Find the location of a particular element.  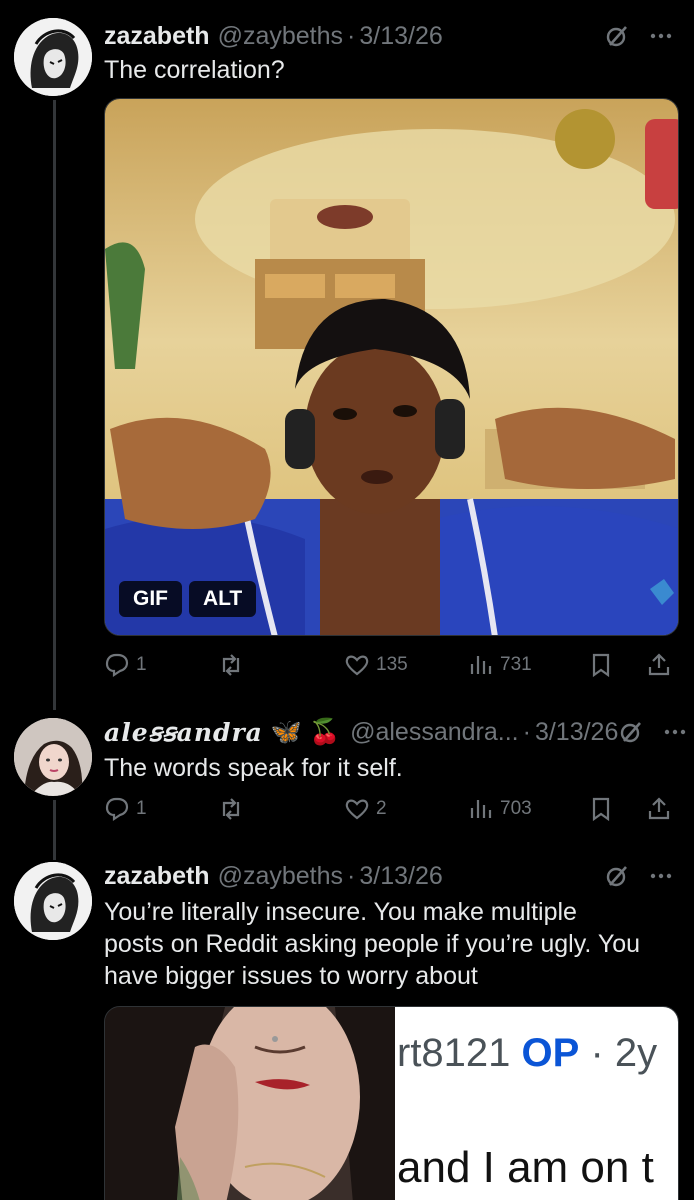

gif-badge: GIF is located at coordinates (150, 599).